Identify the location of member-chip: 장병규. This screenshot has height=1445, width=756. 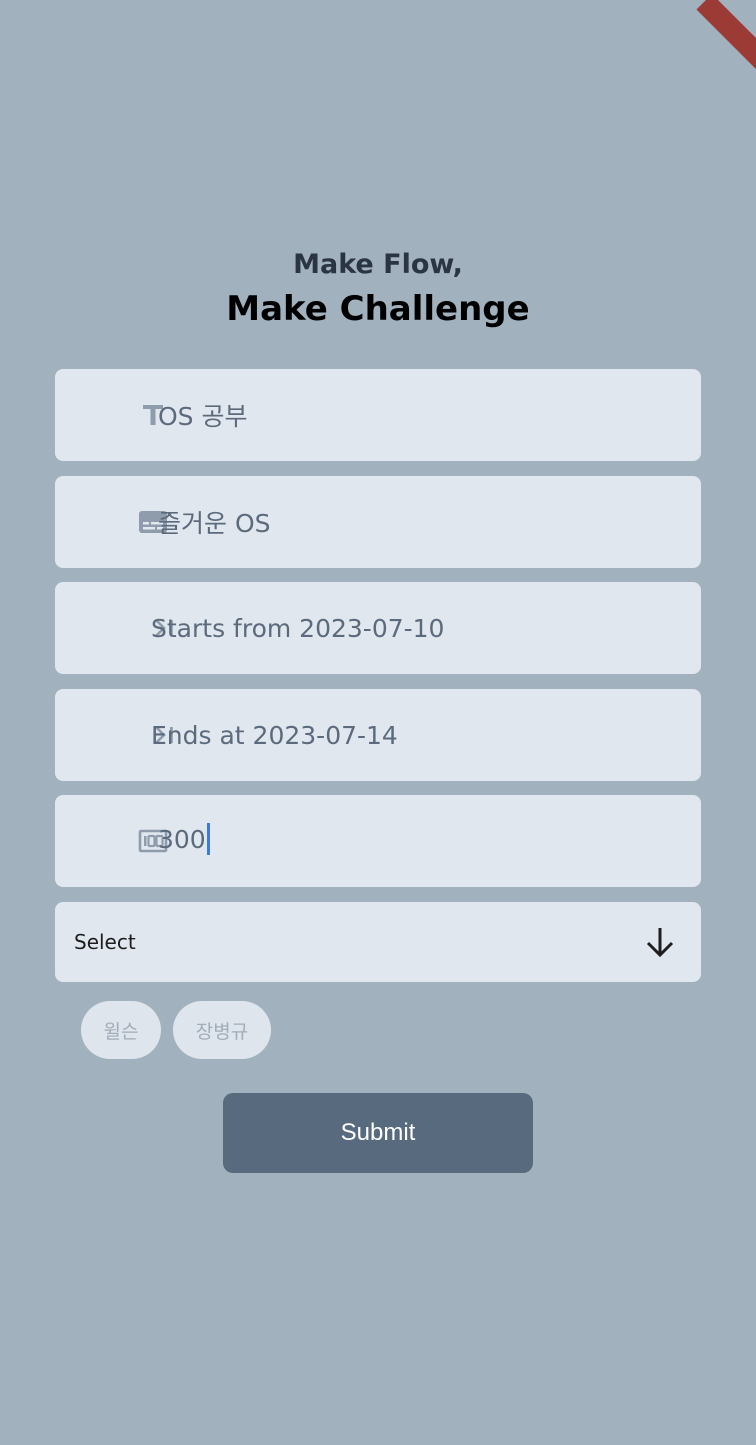
(222, 1030).